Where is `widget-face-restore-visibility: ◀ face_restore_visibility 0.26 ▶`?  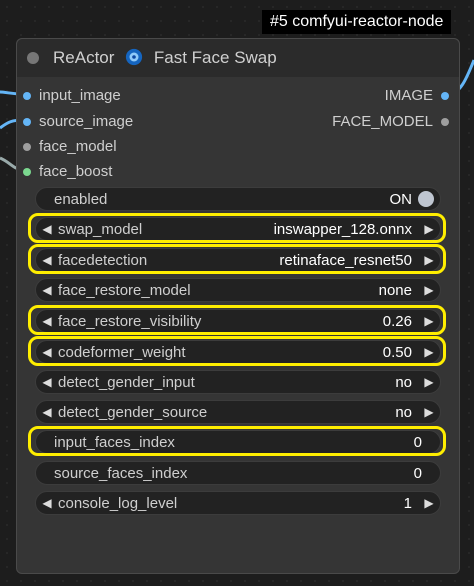 widget-face-restore-visibility: ◀ face_restore_visibility 0.26 ▶ is located at coordinates (238, 321).